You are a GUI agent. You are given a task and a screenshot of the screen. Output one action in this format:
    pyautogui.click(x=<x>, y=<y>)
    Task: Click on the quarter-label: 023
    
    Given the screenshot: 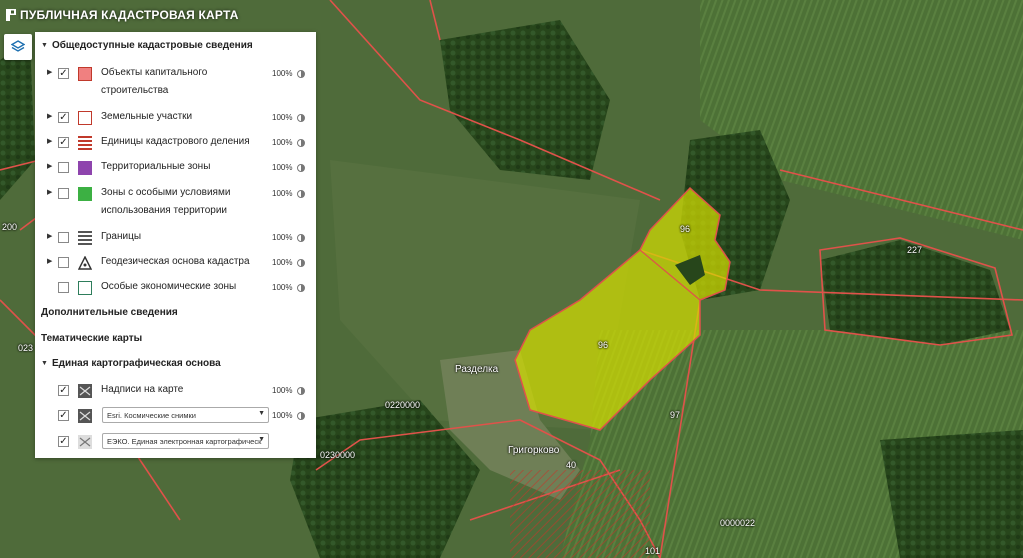 What is the action you would take?
    pyautogui.click(x=26, y=348)
    